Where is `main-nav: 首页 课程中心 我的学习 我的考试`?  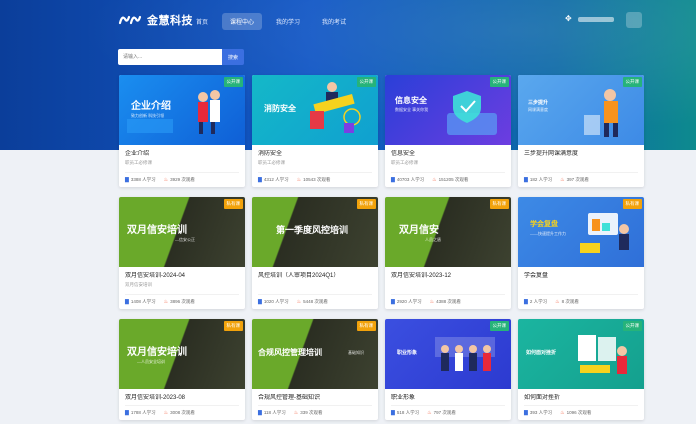
main-nav: 首页 课程中心 我的学习 我的考试 is located at coordinates (271, 21).